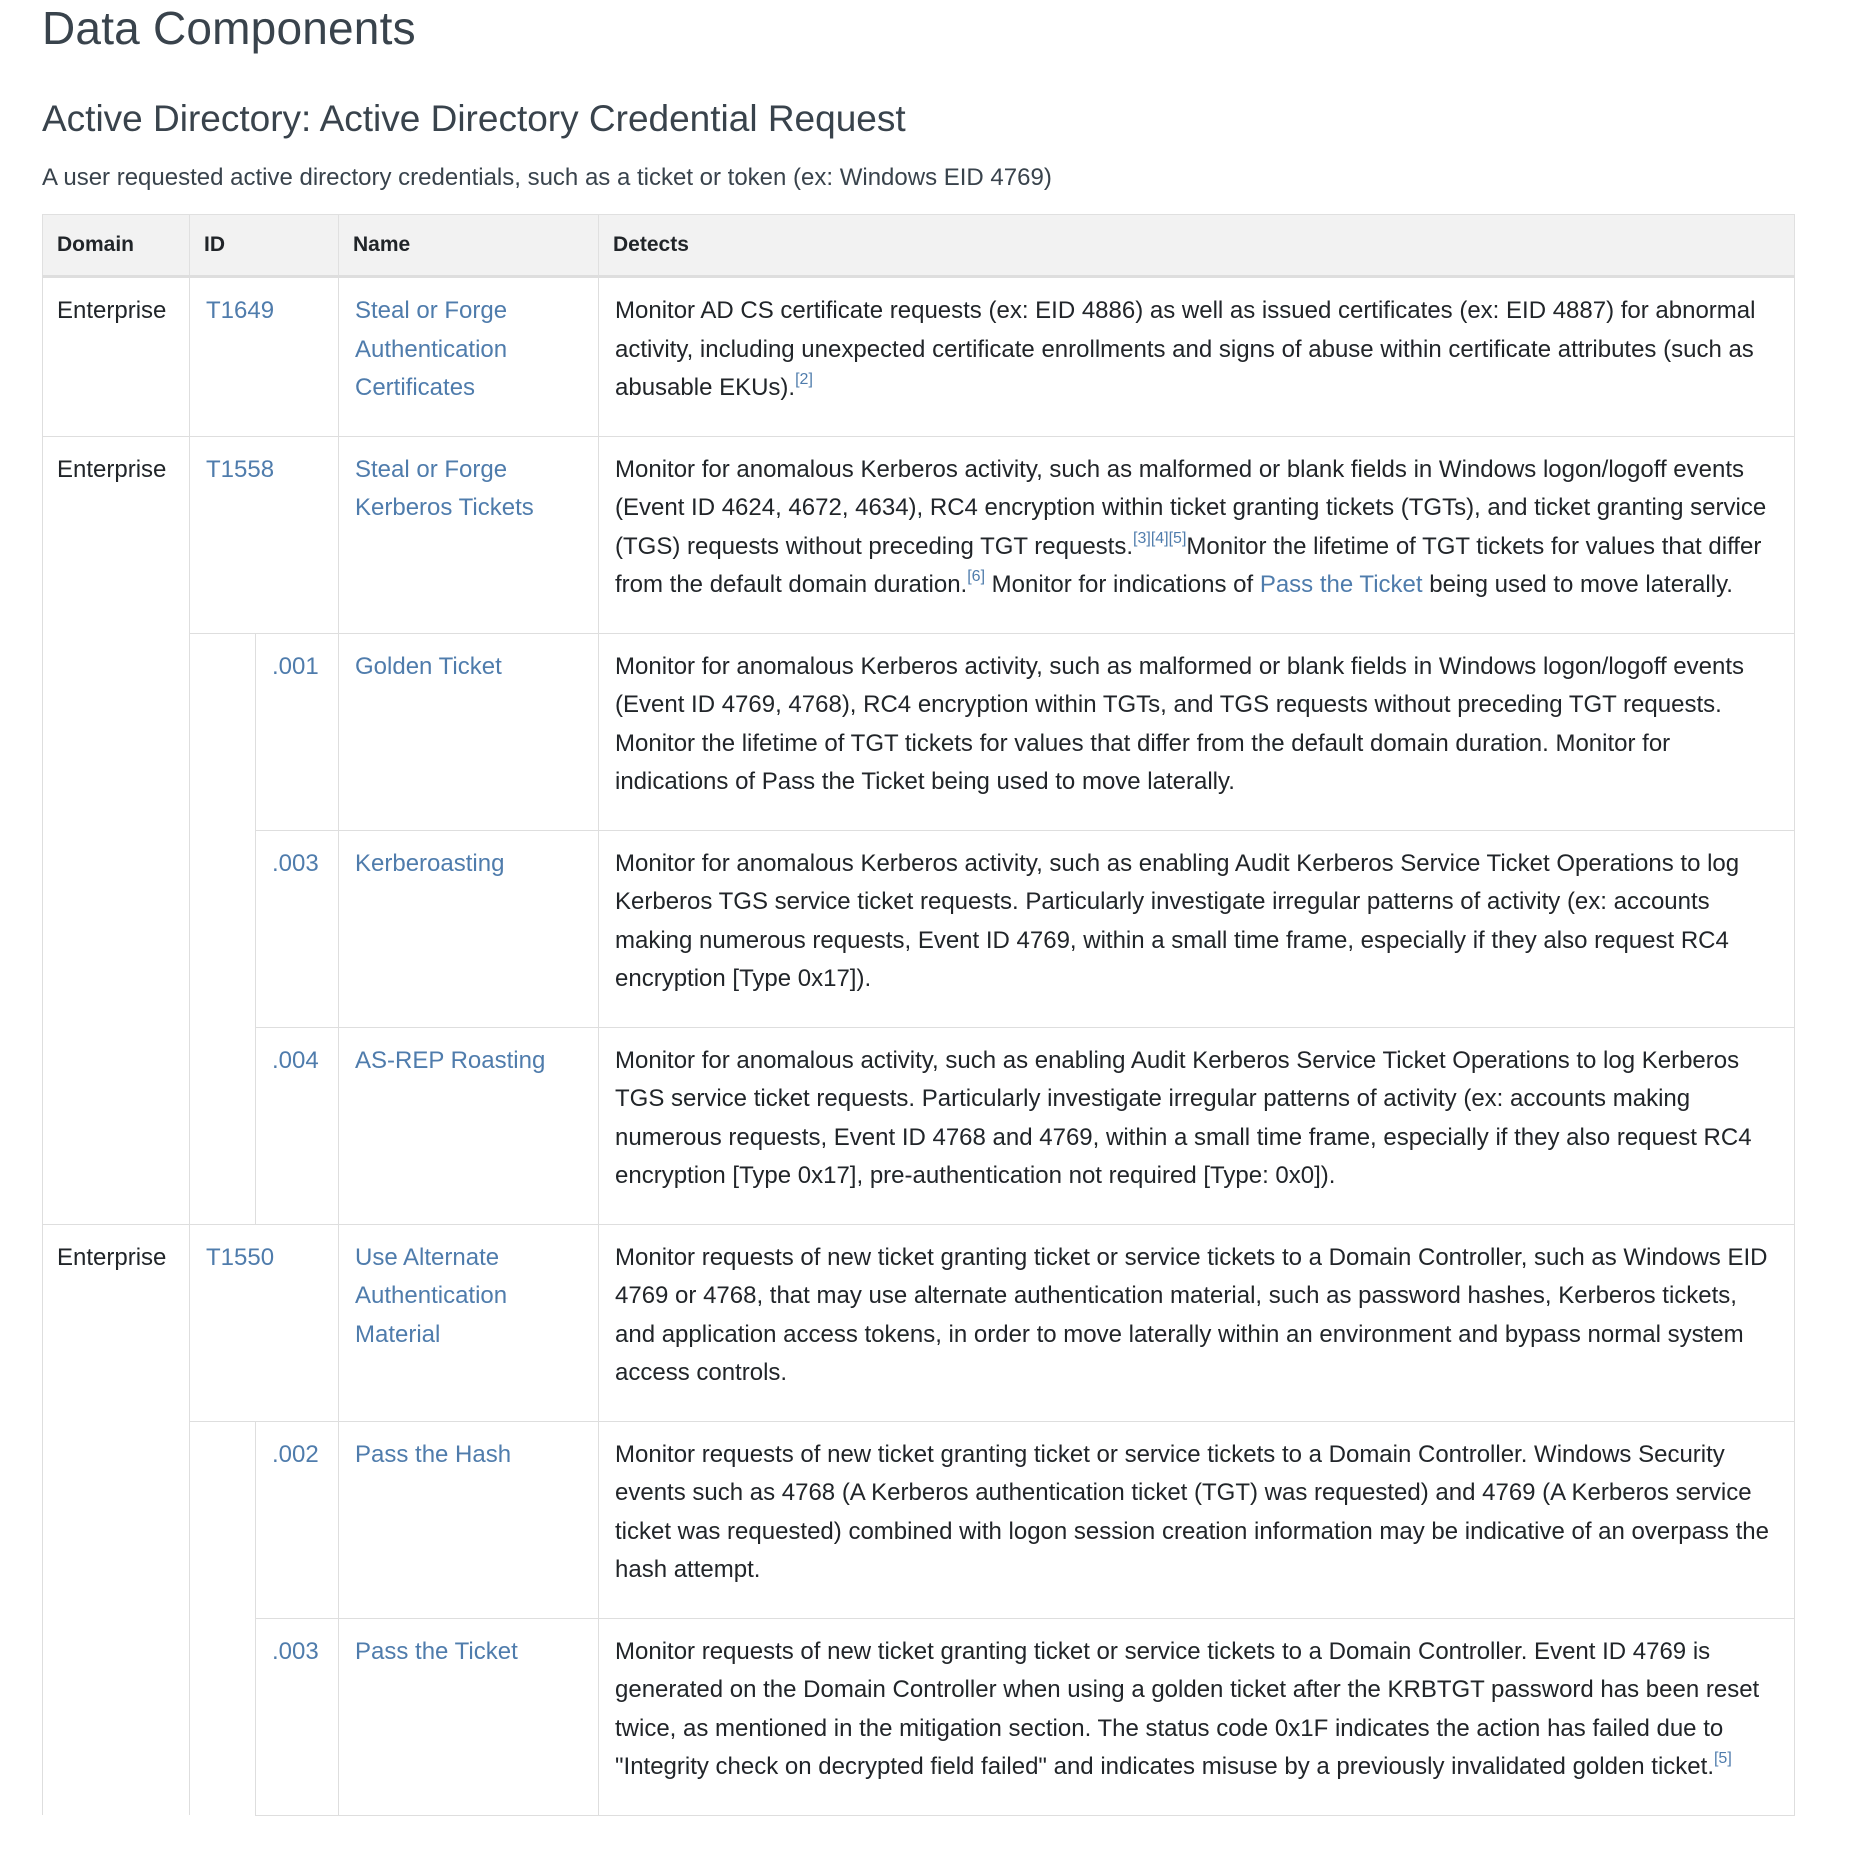 Image resolution: width=1868 pixels, height=1856 pixels. I want to click on sub-technique-id-link: .002, so click(295, 1454).